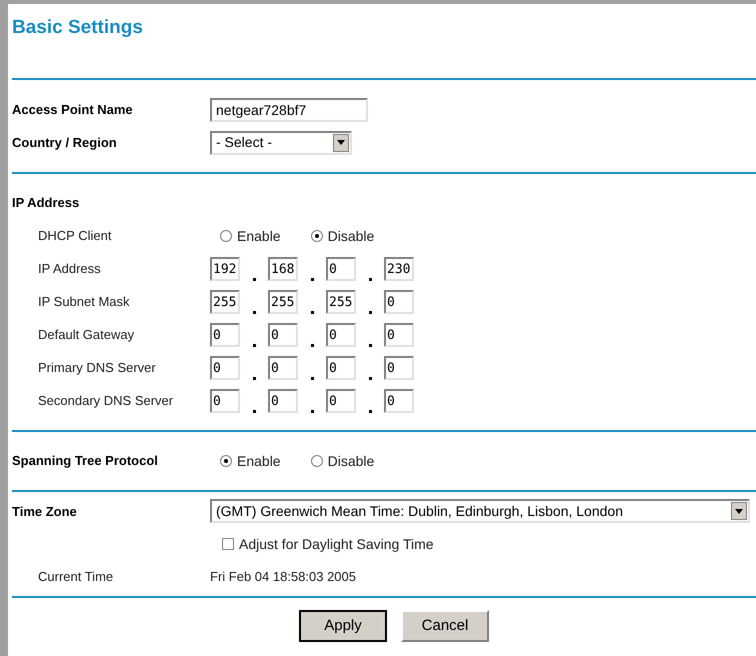 This screenshot has height=656, width=756. I want to click on dropdown: (GMT) Greenwich Mean Time: Dublin, Edinburgh, Lisbon, London, so click(480, 511).